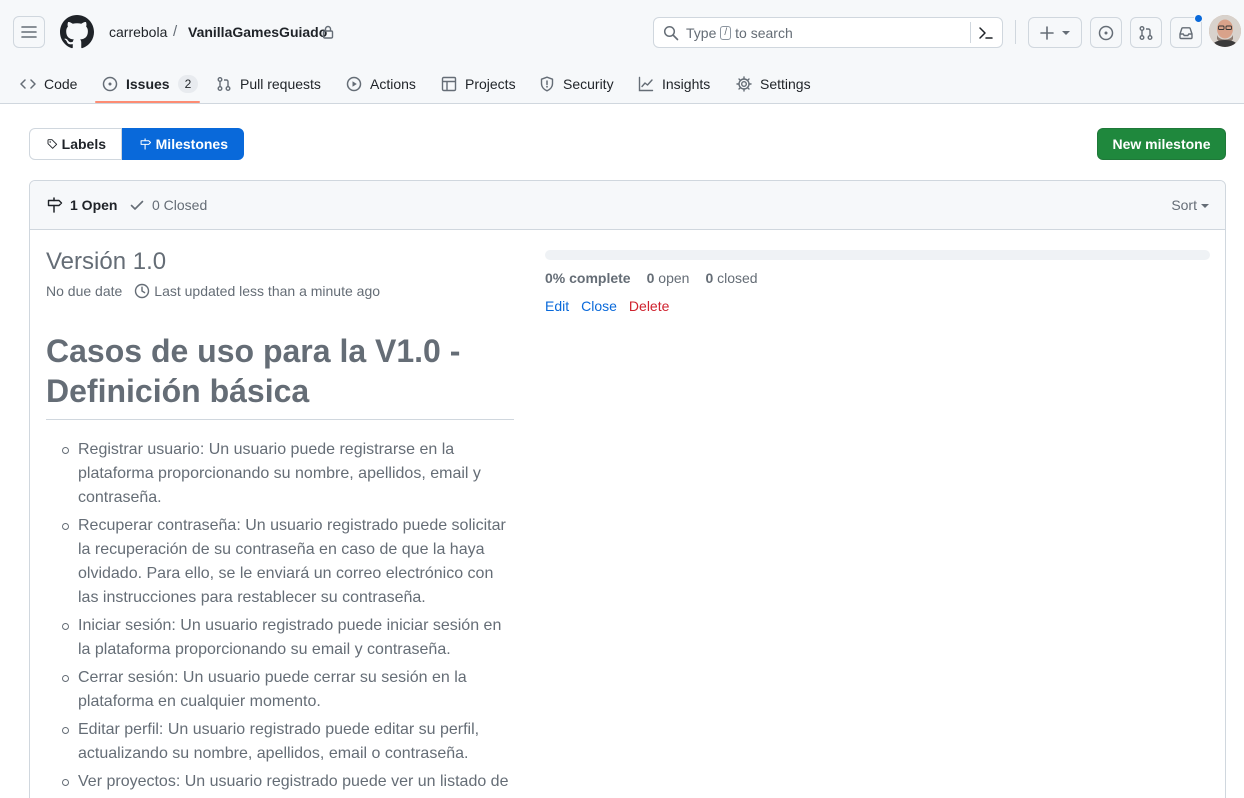 This screenshot has height=798, width=1244. I want to click on open-issues-count: 0, so click(650, 278).